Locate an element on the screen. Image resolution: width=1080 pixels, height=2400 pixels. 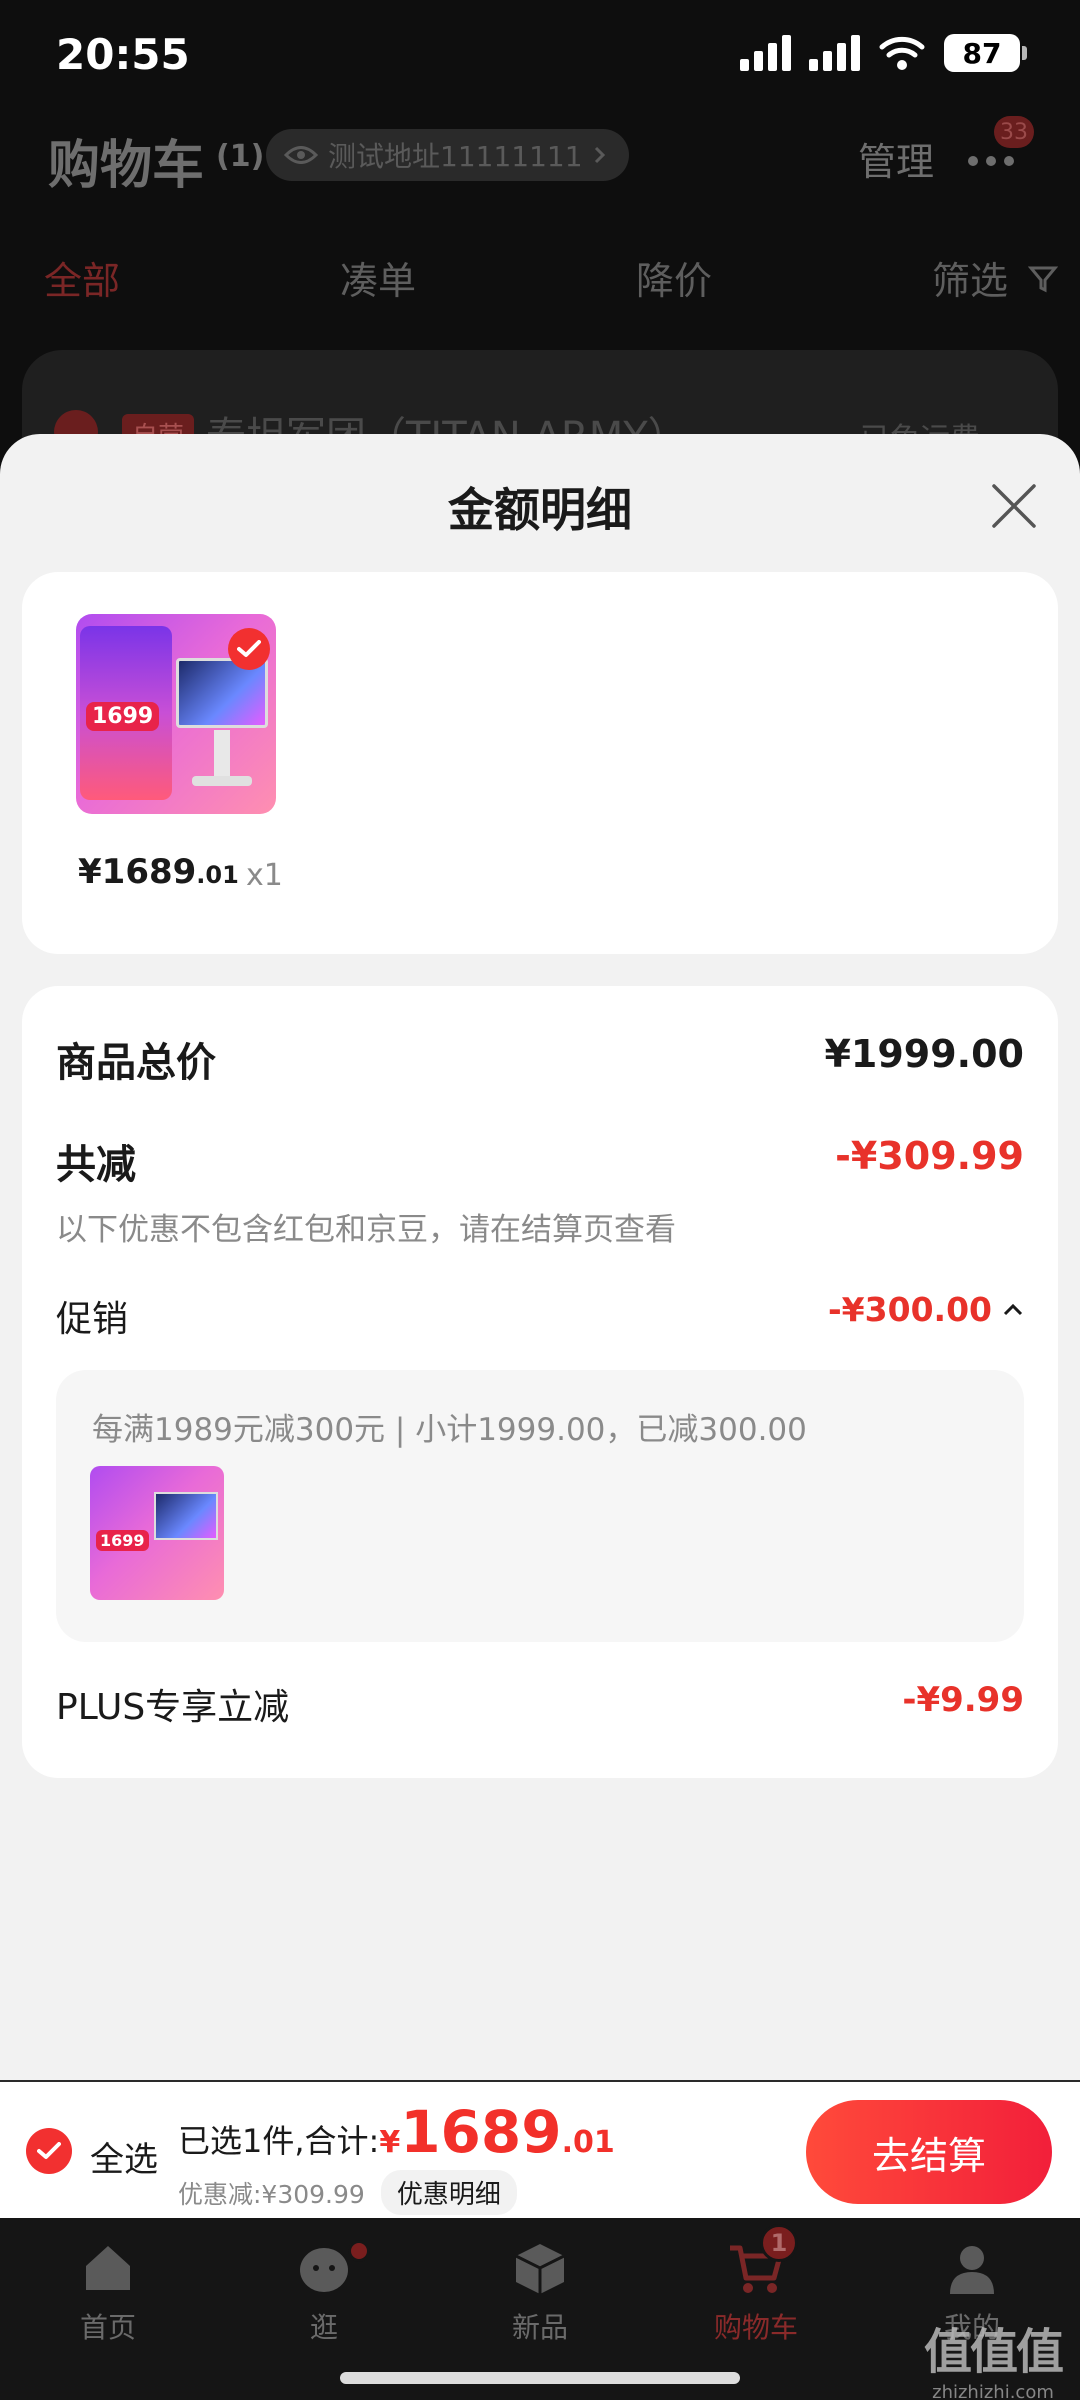
monitor-image-small is located at coordinates (186, 1516).